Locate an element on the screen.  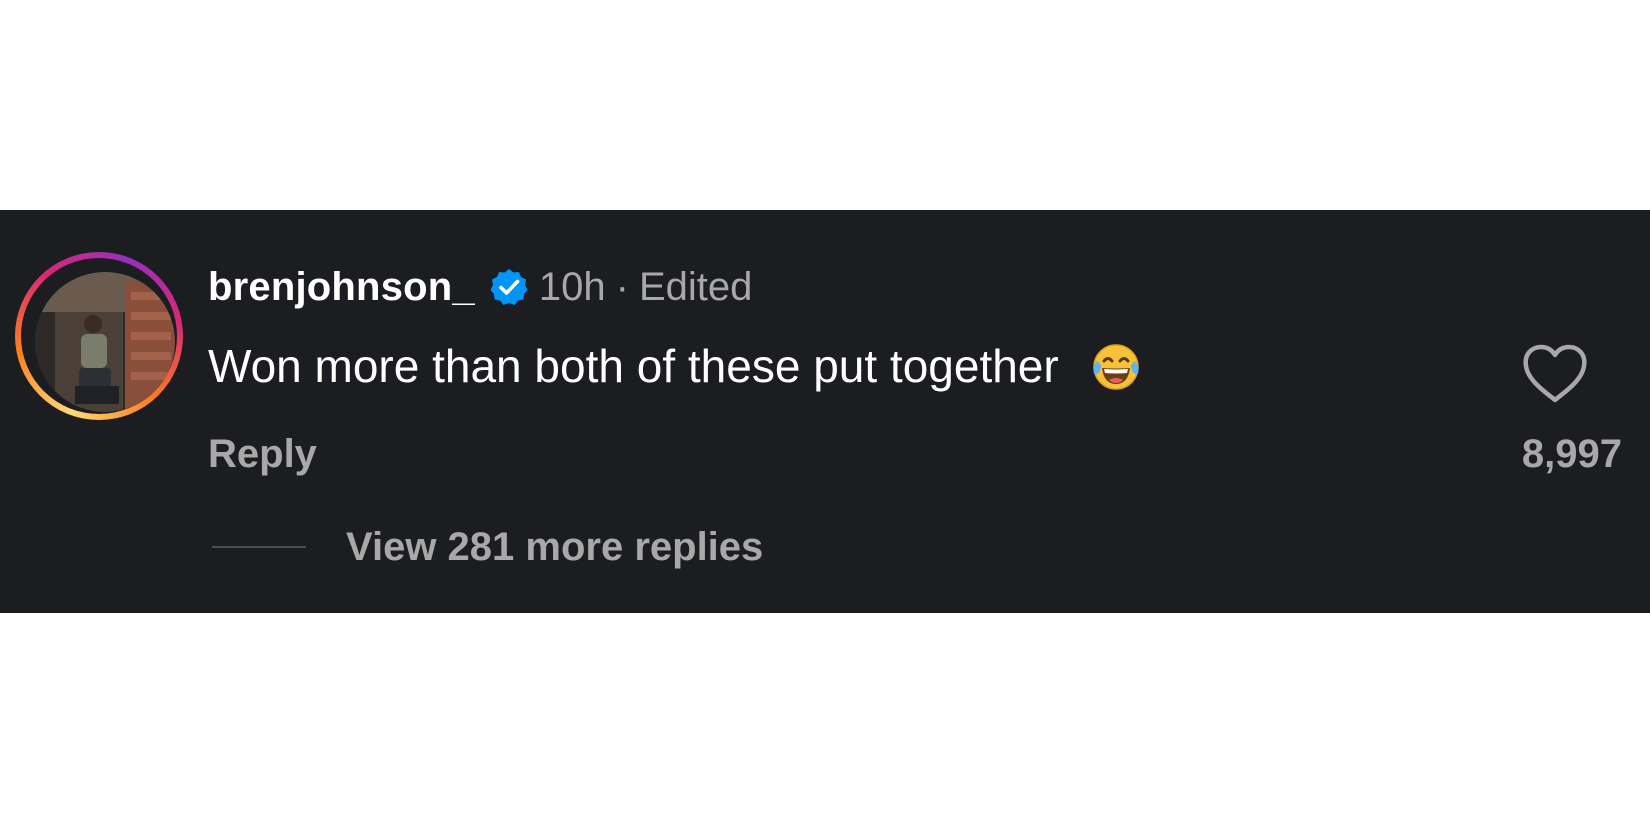
avatar-gap is located at coordinates (99, 336).